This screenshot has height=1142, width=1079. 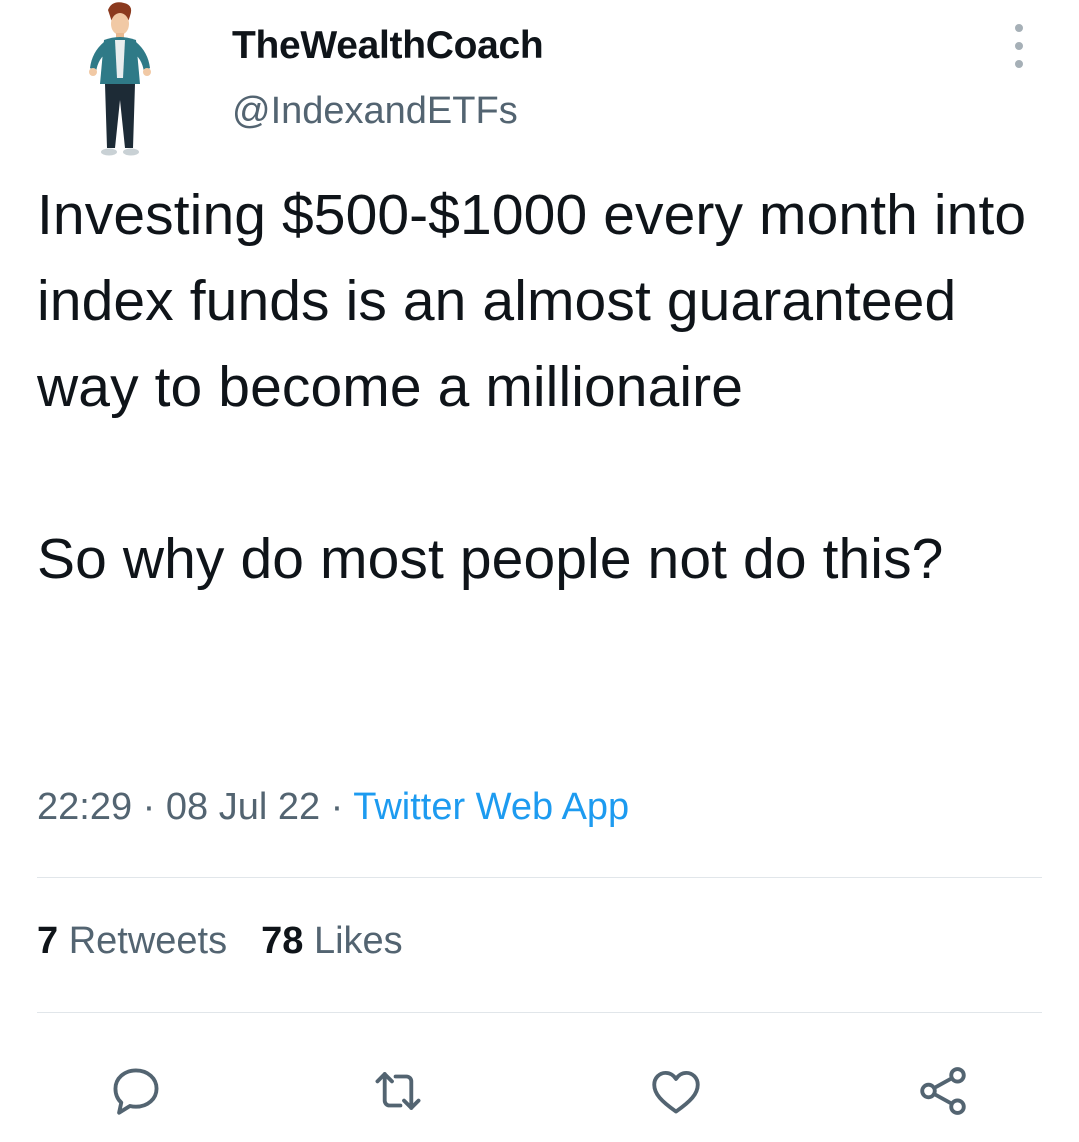 What do you see at coordinates (120, 80) in the screenshot?
I see `avatar` at bounding box center [120, 80].